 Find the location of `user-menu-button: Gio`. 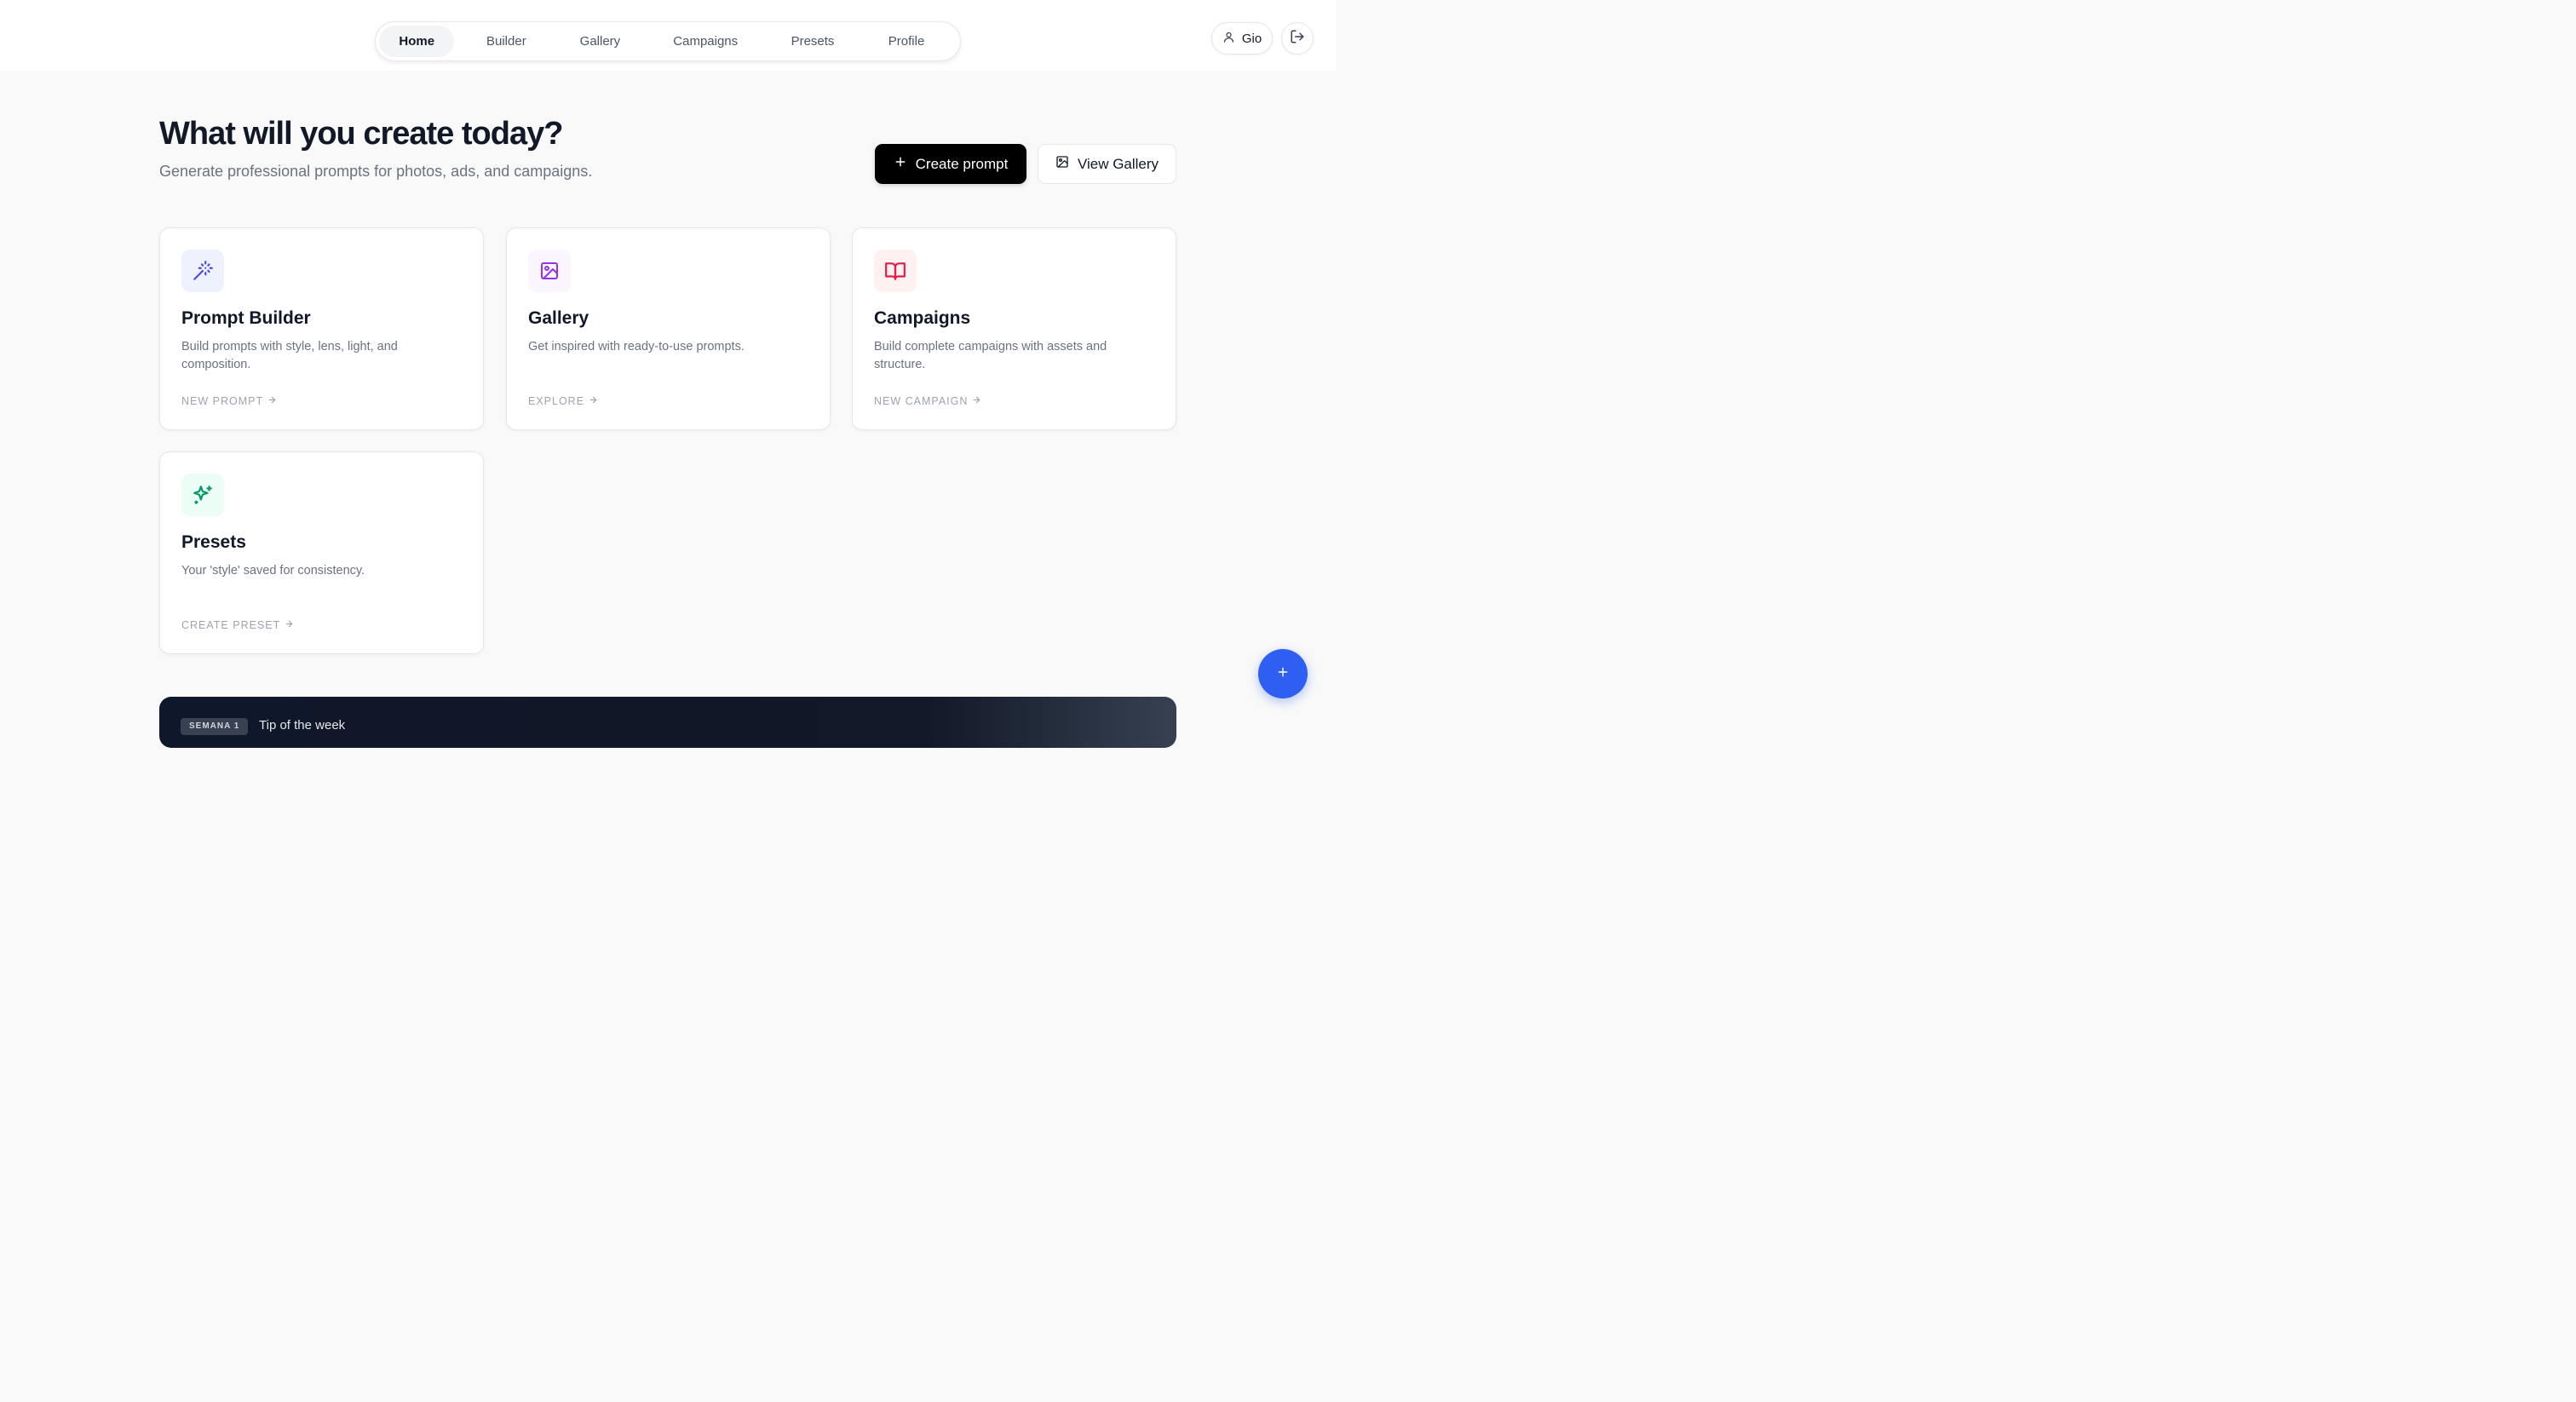

user-menu-button: Gio is located at coordinates (1242, 38).